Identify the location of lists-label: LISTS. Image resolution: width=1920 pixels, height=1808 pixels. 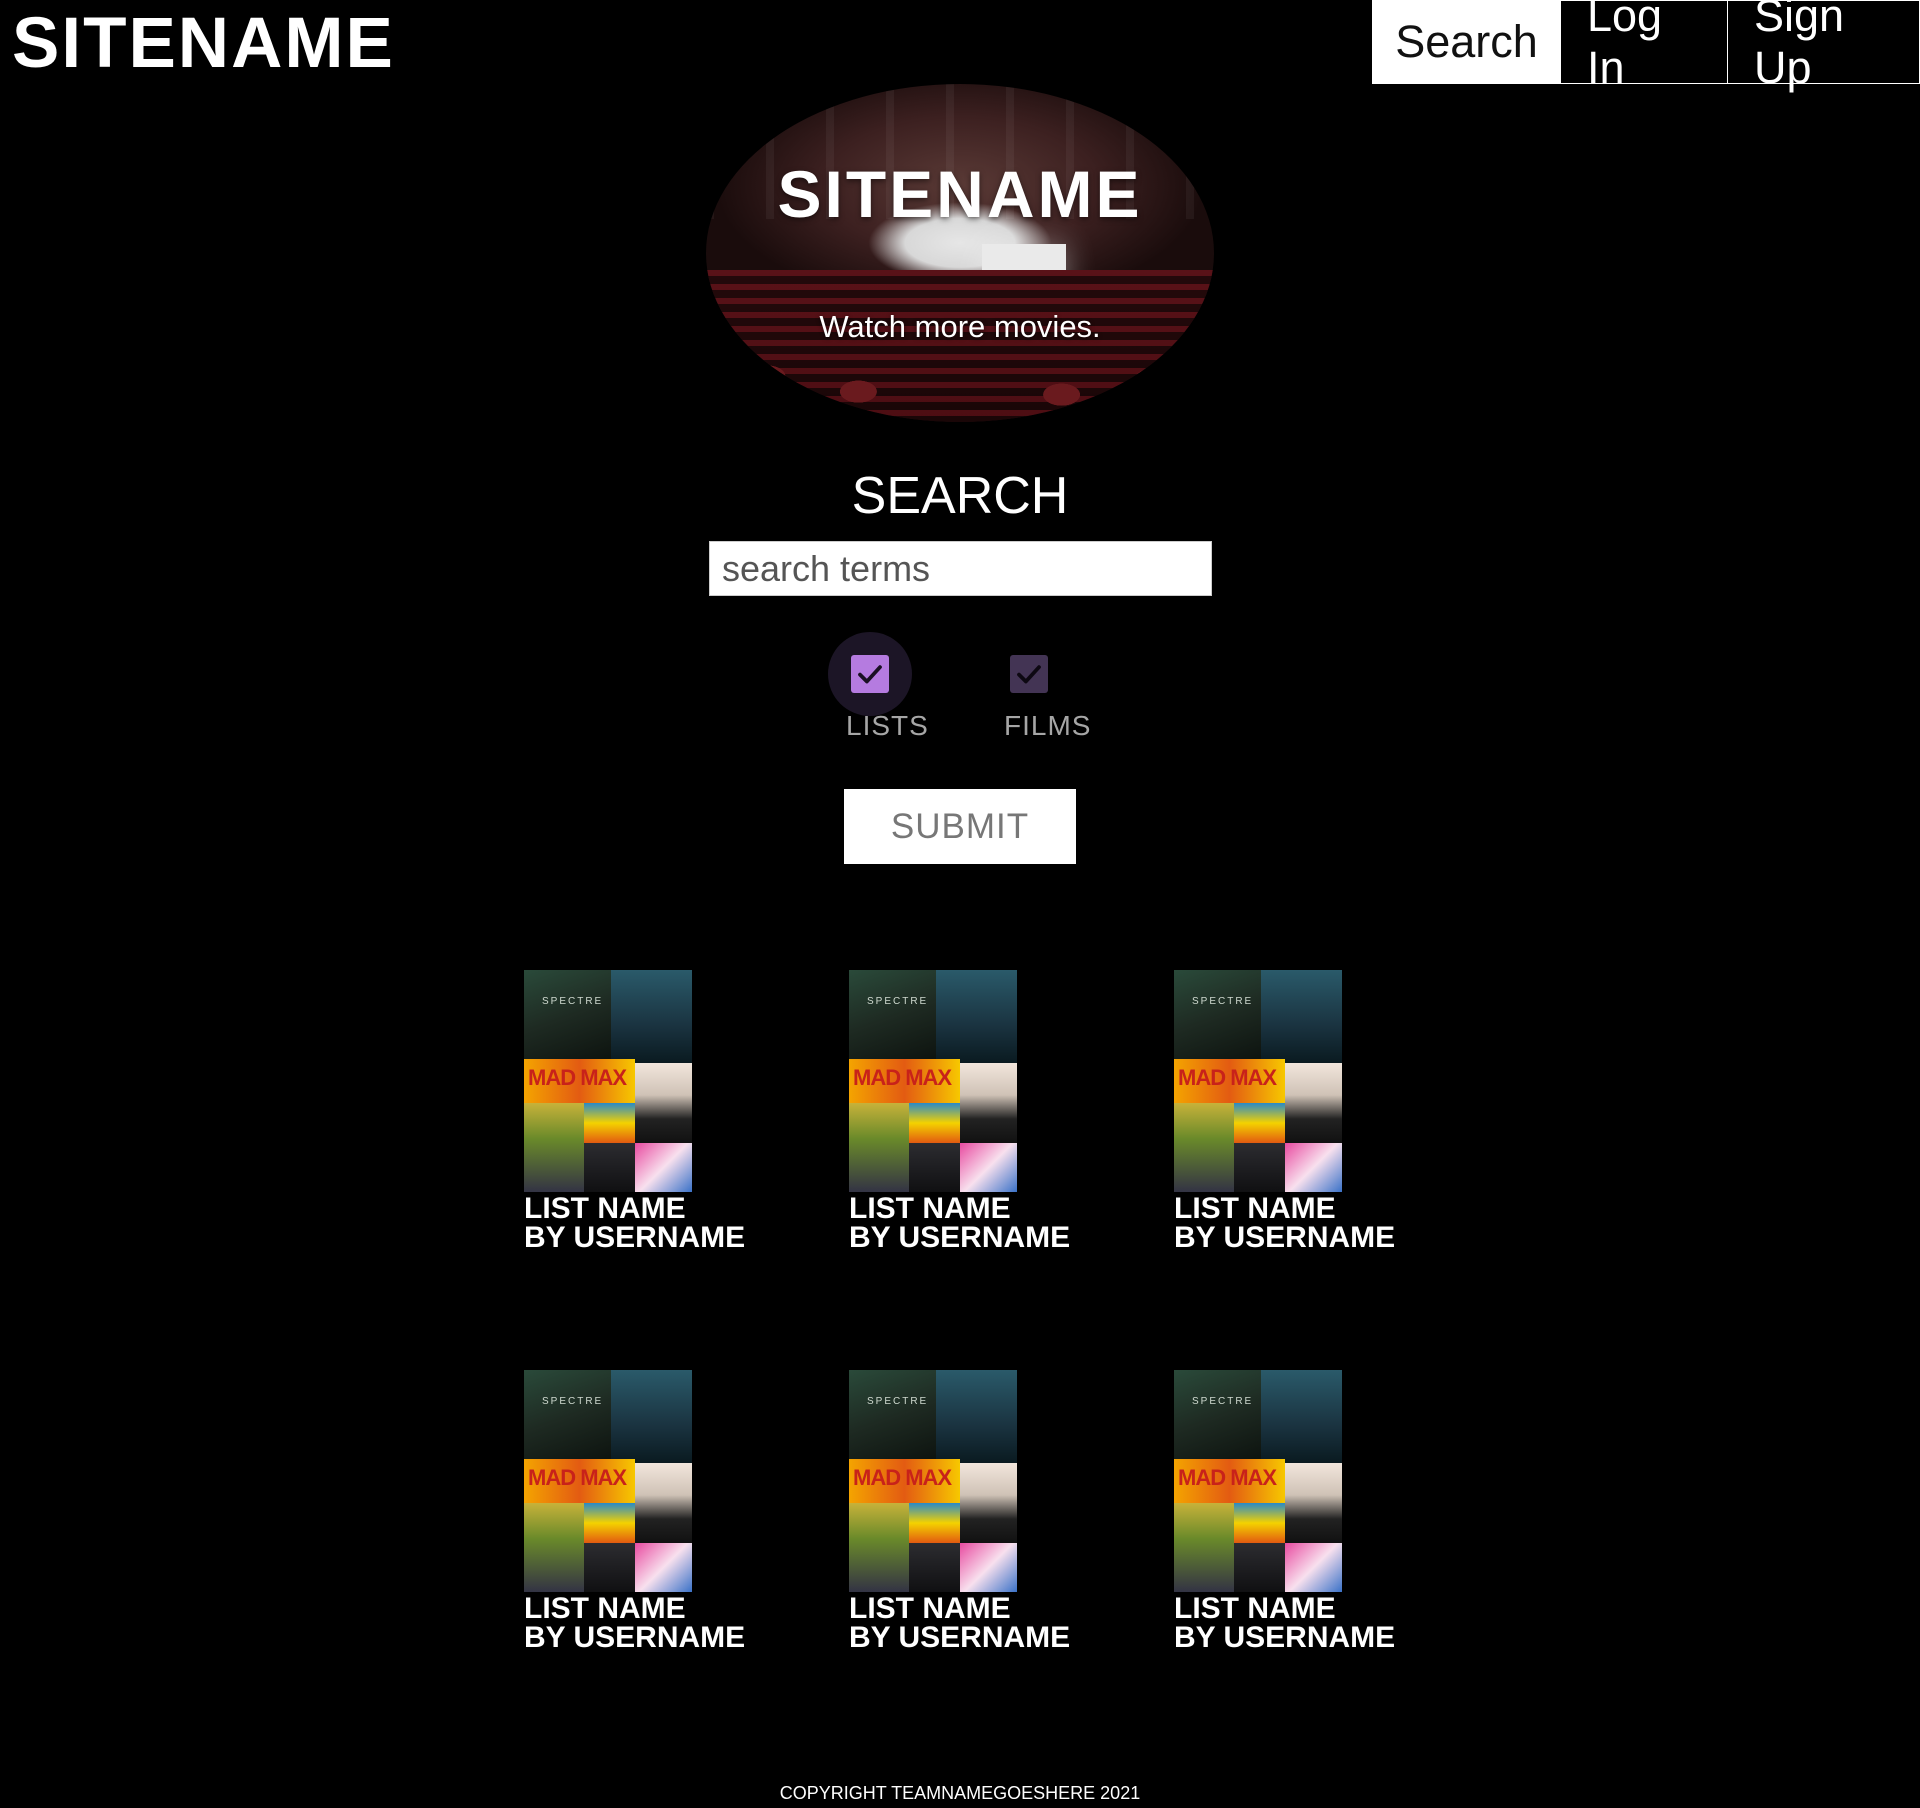
(887, 726).